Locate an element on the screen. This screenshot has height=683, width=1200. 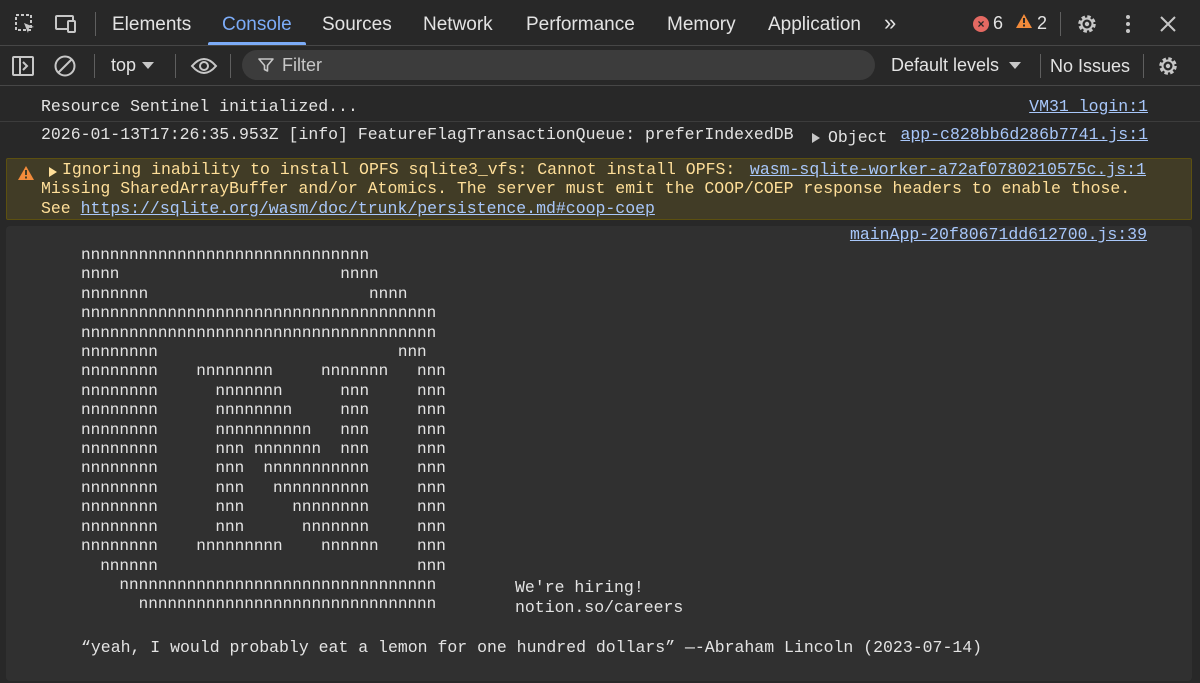
device-toolbar-icon is located at coordinates (66, 24).